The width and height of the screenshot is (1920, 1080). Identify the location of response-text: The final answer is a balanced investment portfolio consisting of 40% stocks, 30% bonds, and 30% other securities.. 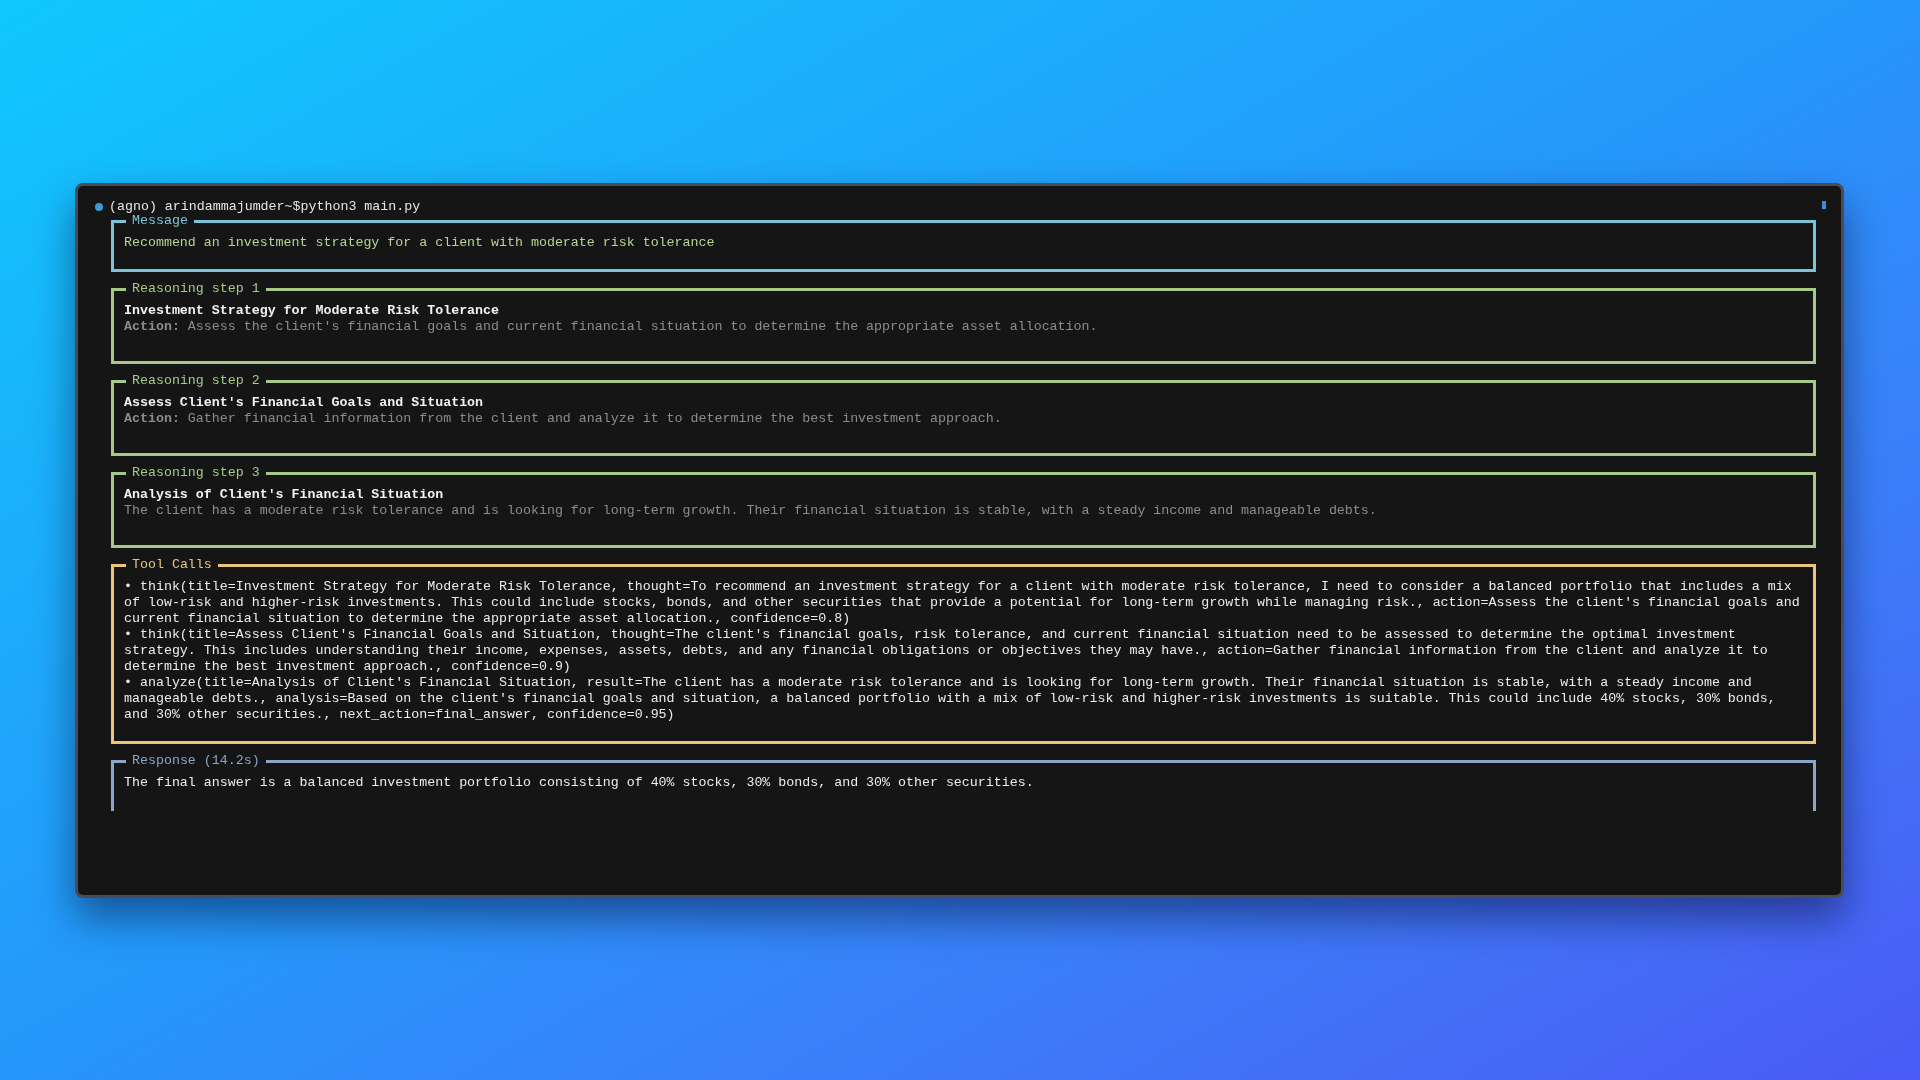
(579, 783).